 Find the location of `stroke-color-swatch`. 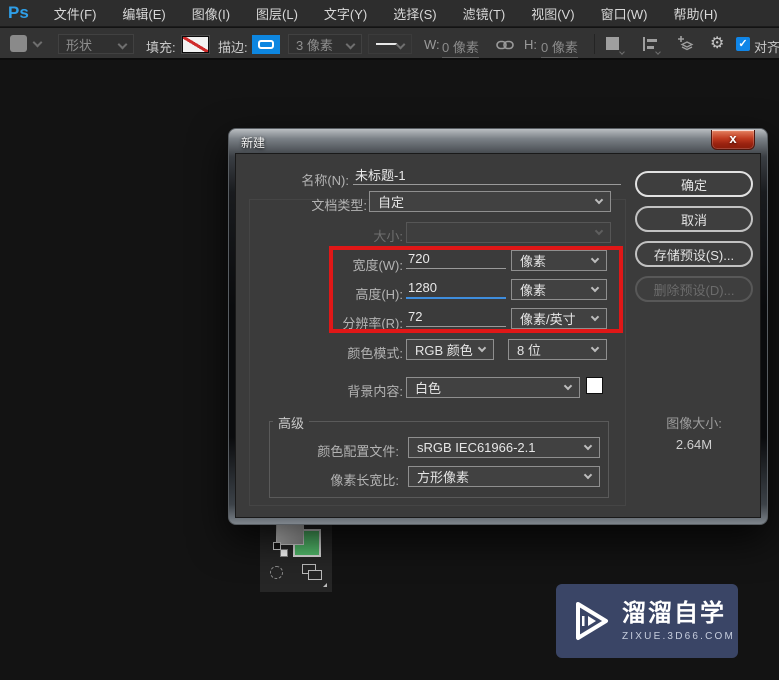

stroke-color-swatch is located at coordinates (266, 44).